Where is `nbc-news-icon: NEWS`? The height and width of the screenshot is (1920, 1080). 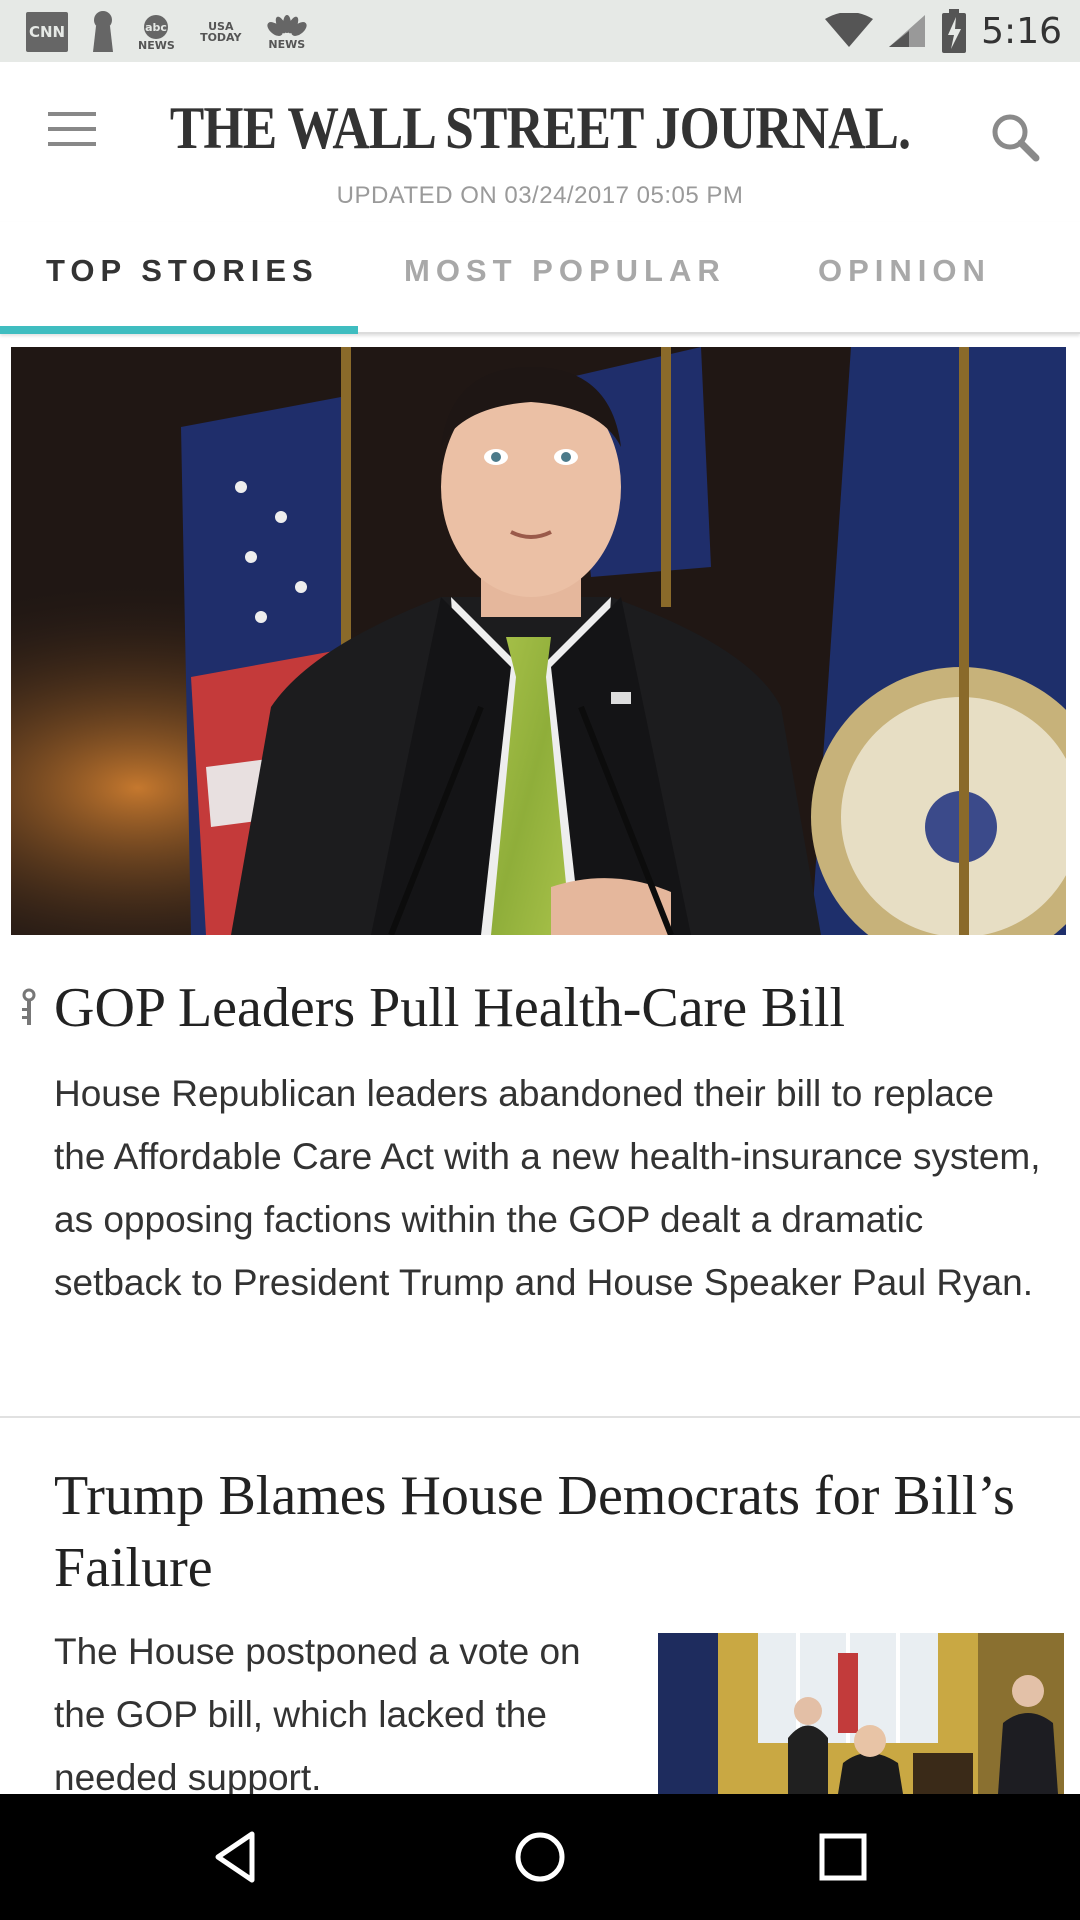
nbc-news-icon: NEWS is located at coordinates (287, 32).